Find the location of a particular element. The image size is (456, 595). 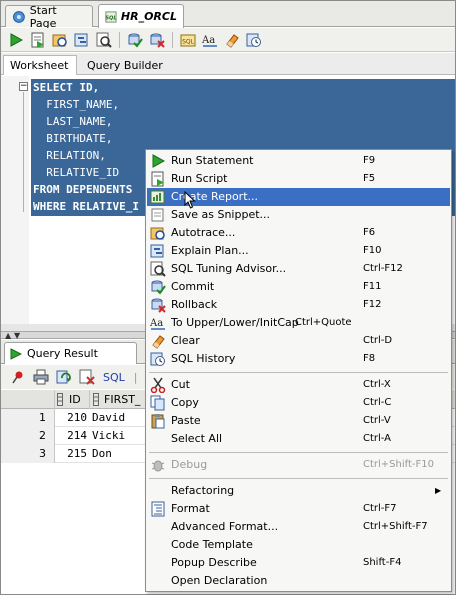

autotrace-button is located at coordinates (60, 40).